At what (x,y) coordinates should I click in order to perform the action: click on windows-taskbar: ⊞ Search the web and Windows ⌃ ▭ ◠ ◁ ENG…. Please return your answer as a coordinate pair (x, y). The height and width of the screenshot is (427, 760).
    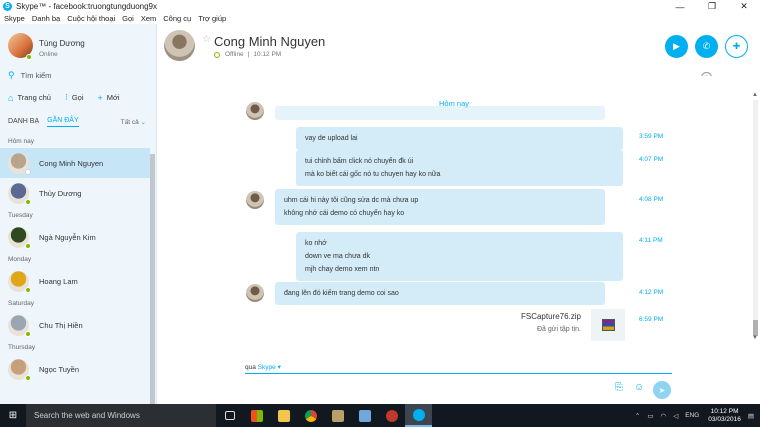
    Looking at the image, I should click on (380, 415).